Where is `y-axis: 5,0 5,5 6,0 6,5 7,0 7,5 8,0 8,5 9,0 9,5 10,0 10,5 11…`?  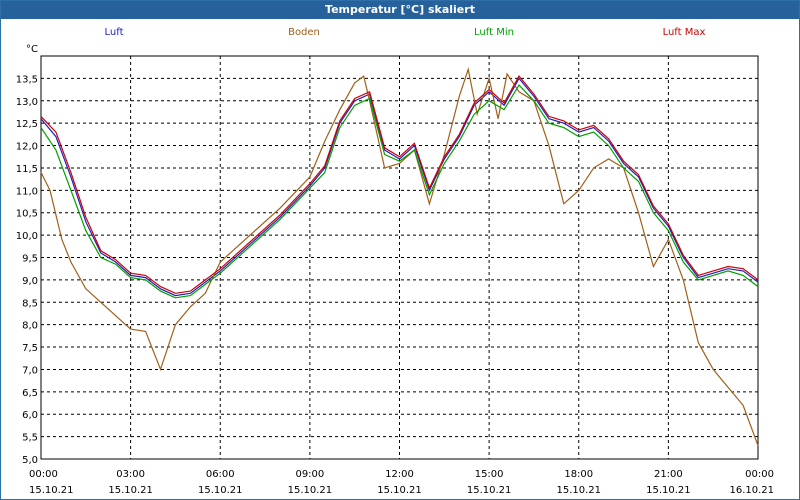 y-axis: 5,0 5,5 6,0 6,5 7,0 7,5 8,0 8,5 9,0 9,5 10,0 10,5 11… is located at coordinates (27, 255).